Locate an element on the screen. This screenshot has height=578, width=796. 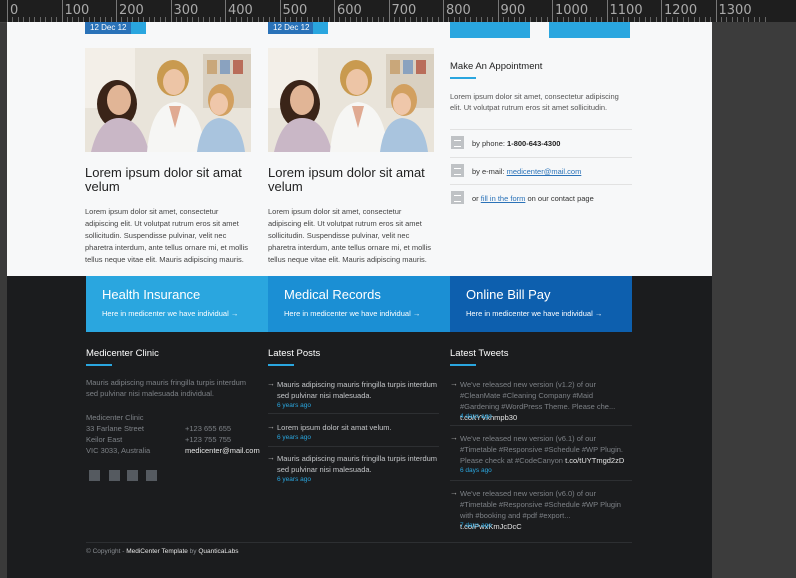
clinic-address-line: 33 Farlane Street is located at coordinates (115, 428).